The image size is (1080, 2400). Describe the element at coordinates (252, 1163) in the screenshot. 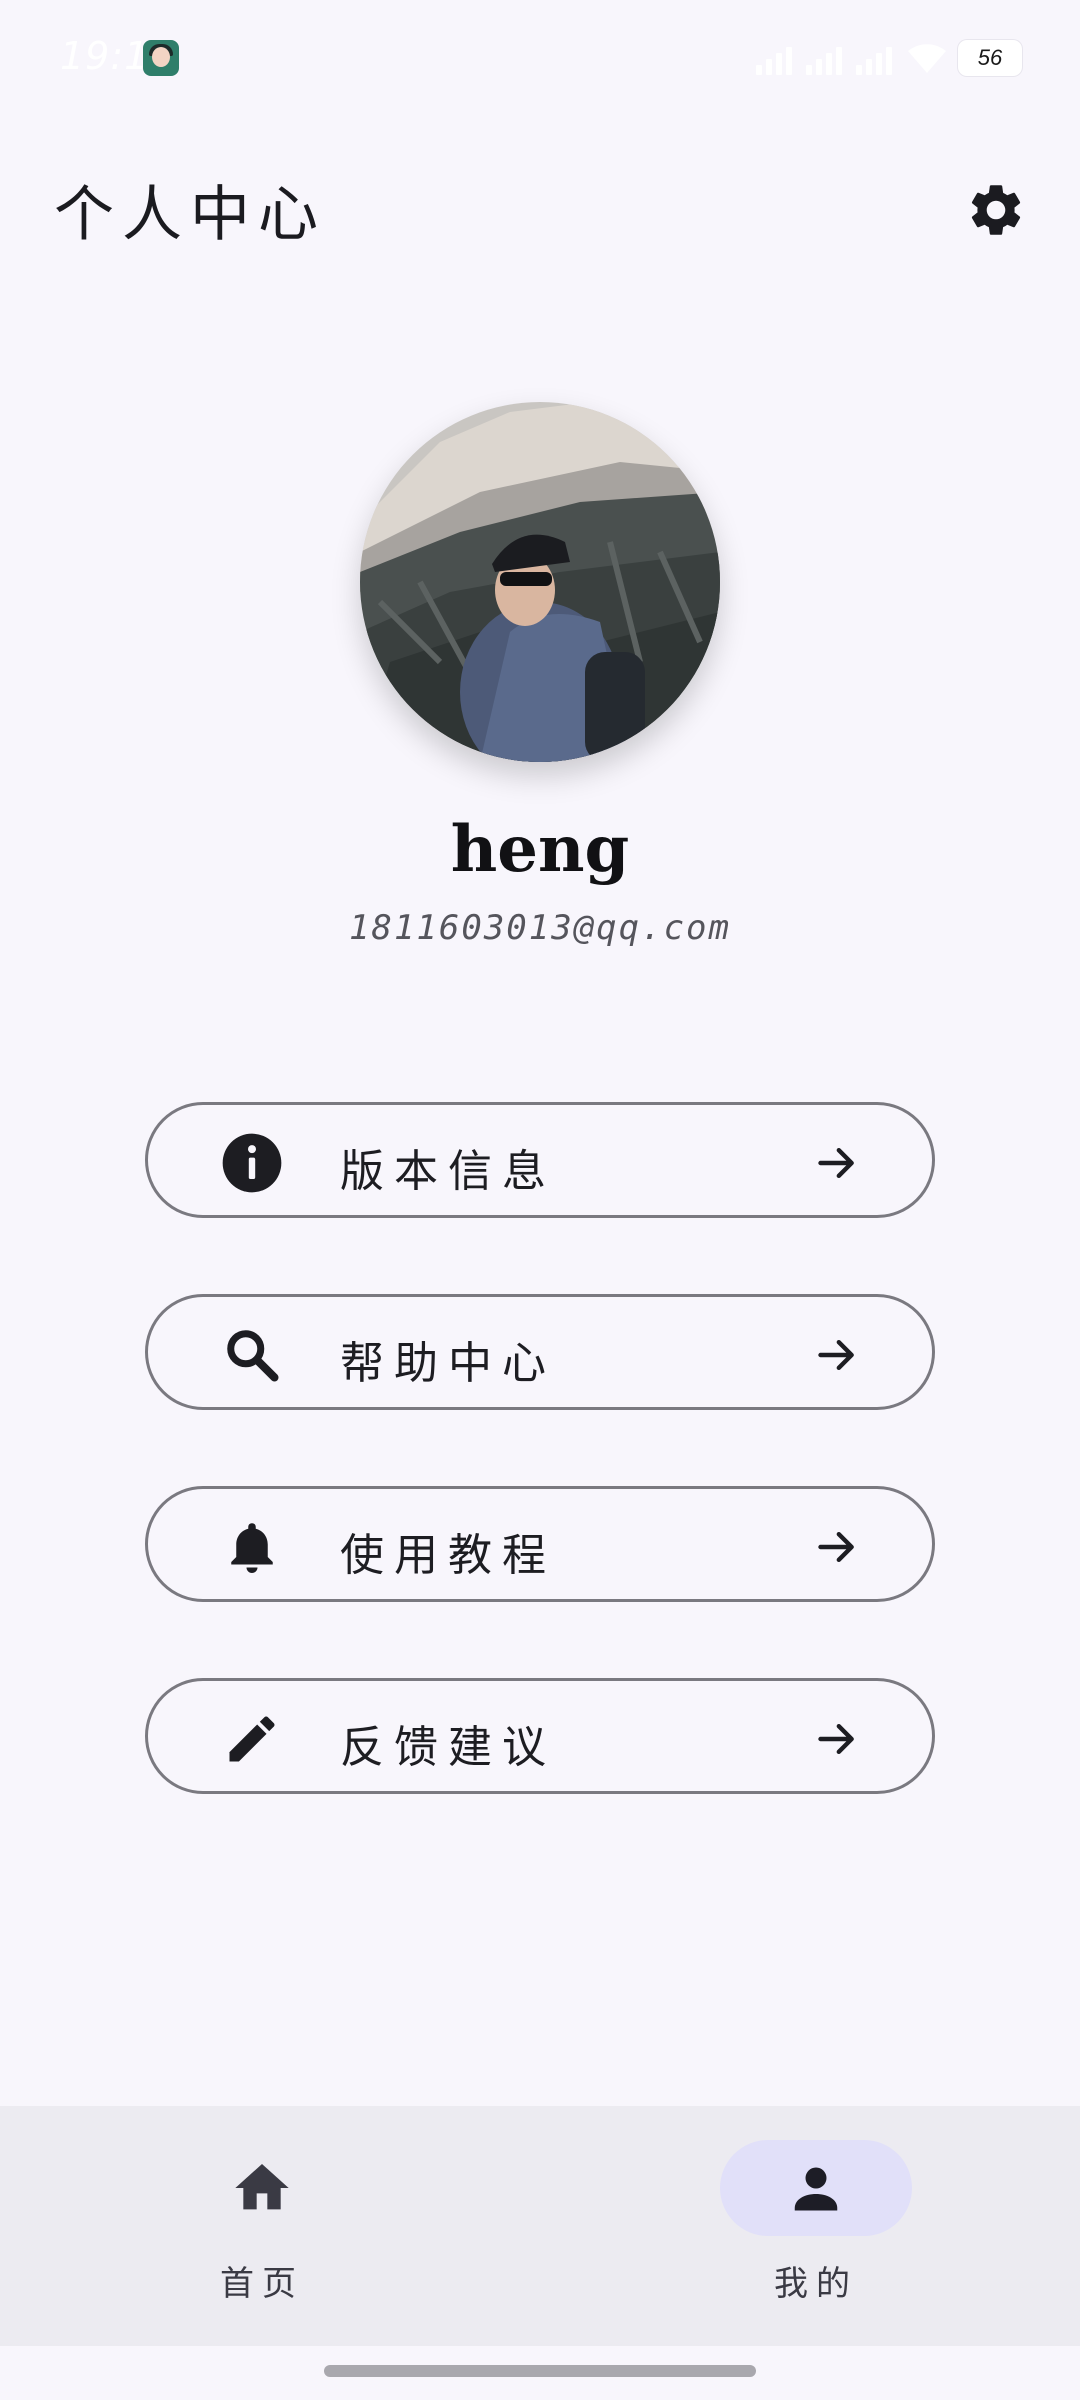

I see `info-icon` at that location.